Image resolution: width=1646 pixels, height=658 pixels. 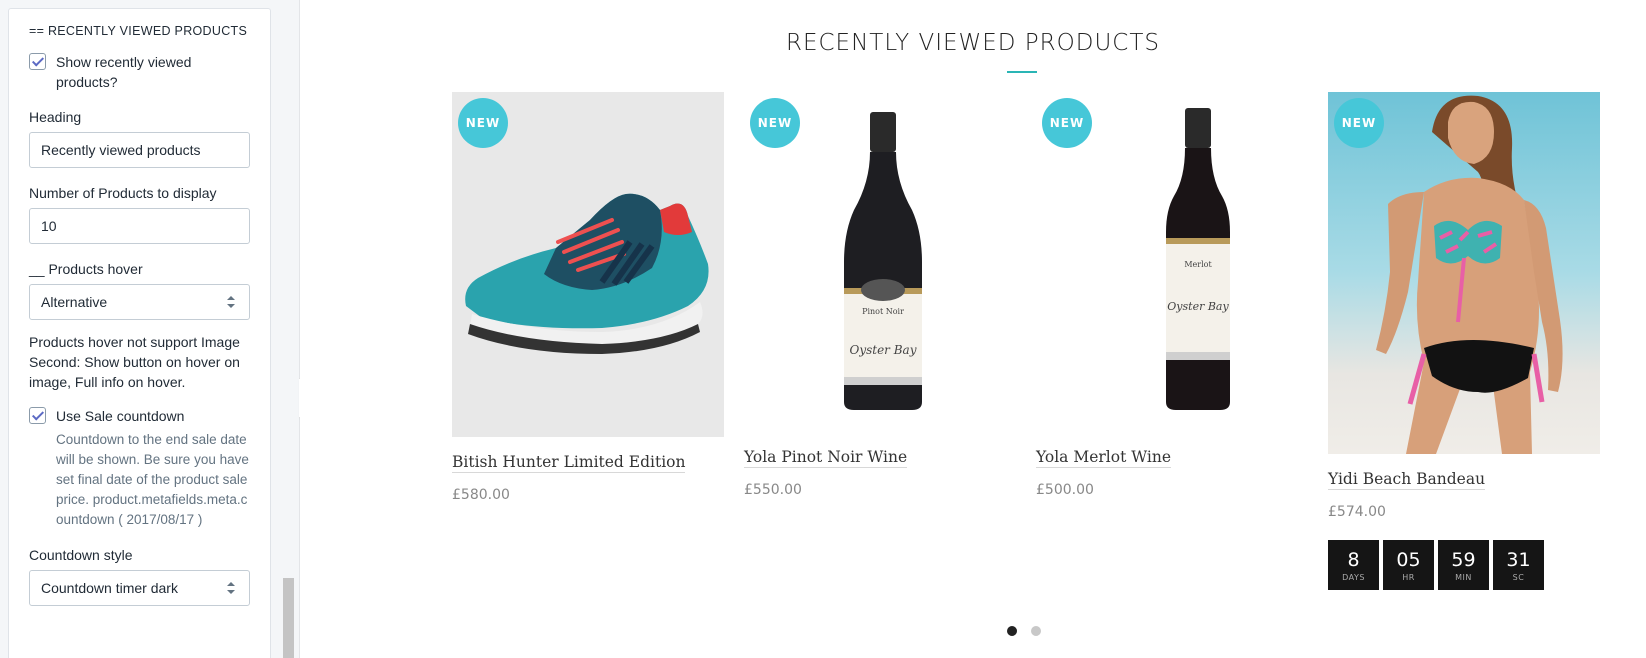 I want to click on countdown-seconds-value: 31, so click(x=1518, y=559).